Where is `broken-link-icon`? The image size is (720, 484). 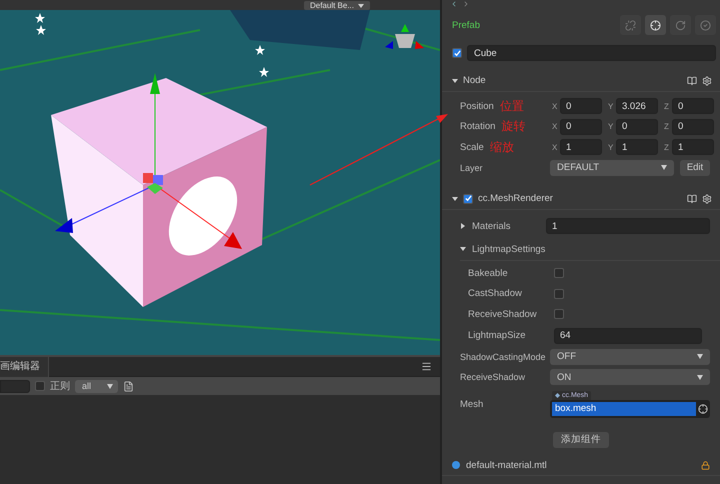
broken-link-icon is located at coordinates (630, 25).